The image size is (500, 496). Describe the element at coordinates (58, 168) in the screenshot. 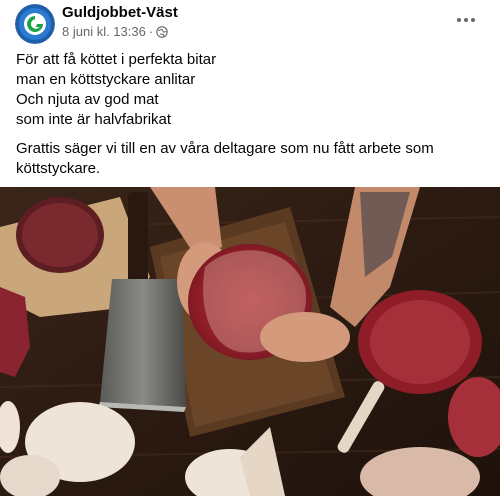

I see `post-text-line: köttstyckare.` at that location.